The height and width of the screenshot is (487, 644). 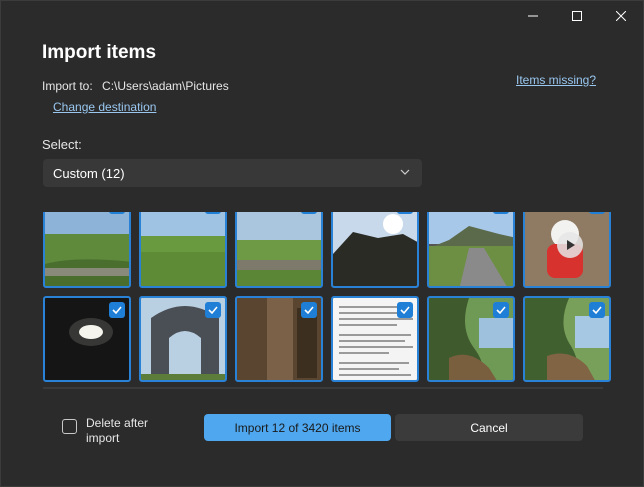 I want to click on items-missing-link: Items missing?, so click(x=556, y=80).